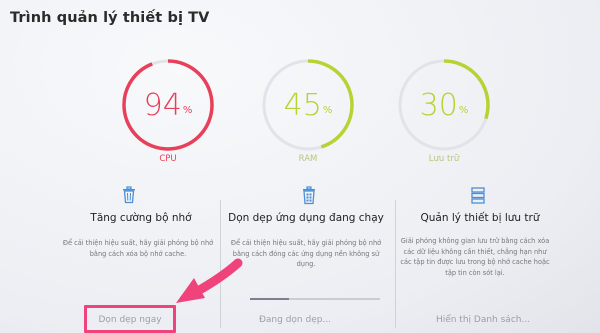  I want to click on description-line: dụng., so click(306, 264).